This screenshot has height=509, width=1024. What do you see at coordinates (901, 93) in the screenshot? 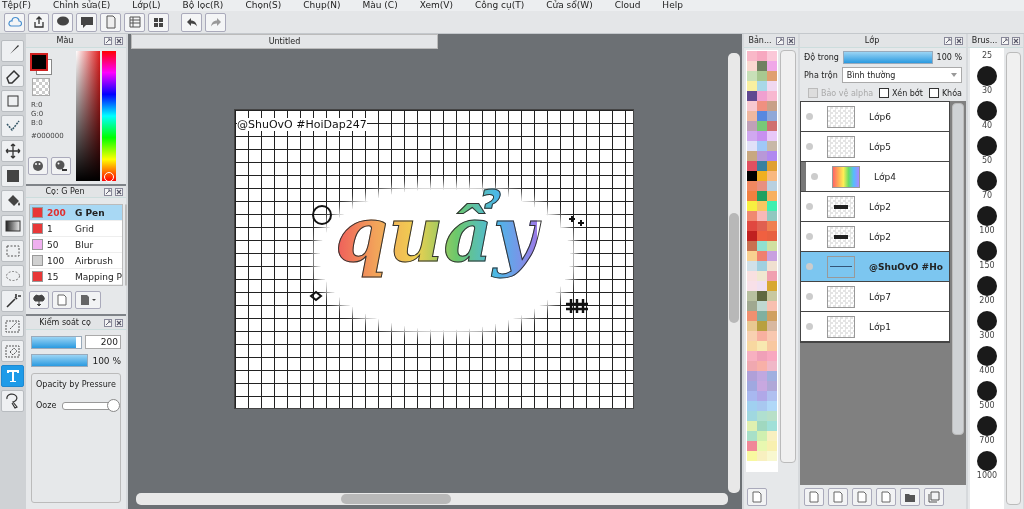
I see `clipping-checkbox: Xén bớt` at bounding box center [901, 93].